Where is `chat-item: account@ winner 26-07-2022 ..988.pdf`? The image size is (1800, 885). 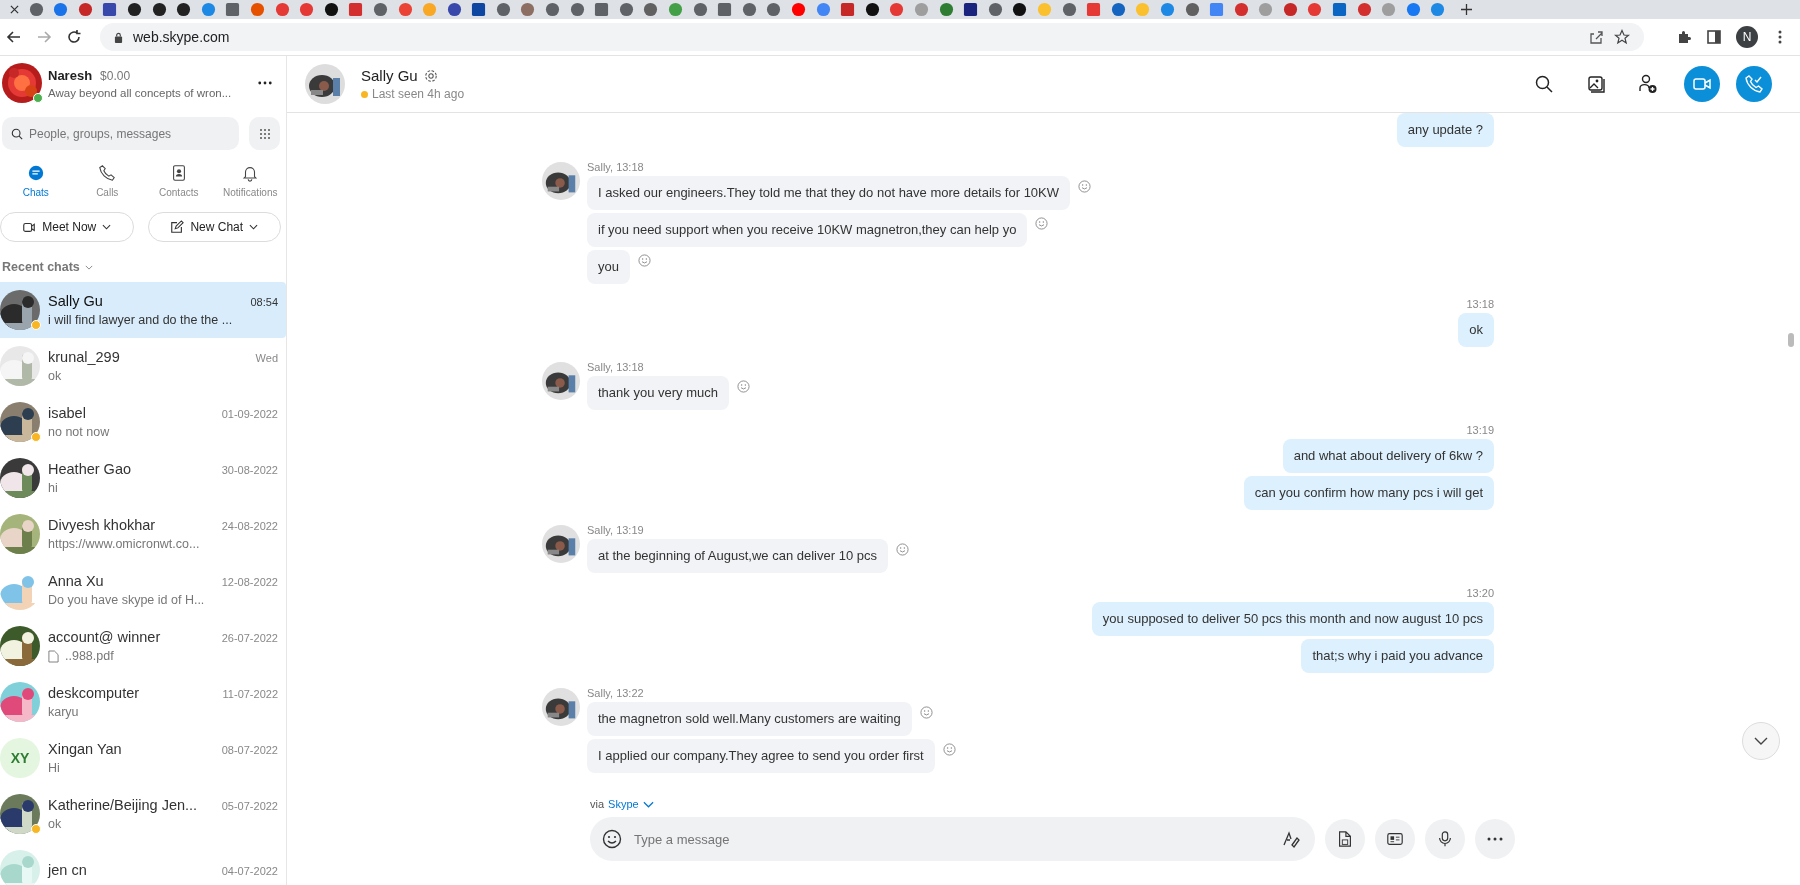
chat-item: account@ winner 26-07-2022 ..988.pdf is located at coordinates (143, 646).